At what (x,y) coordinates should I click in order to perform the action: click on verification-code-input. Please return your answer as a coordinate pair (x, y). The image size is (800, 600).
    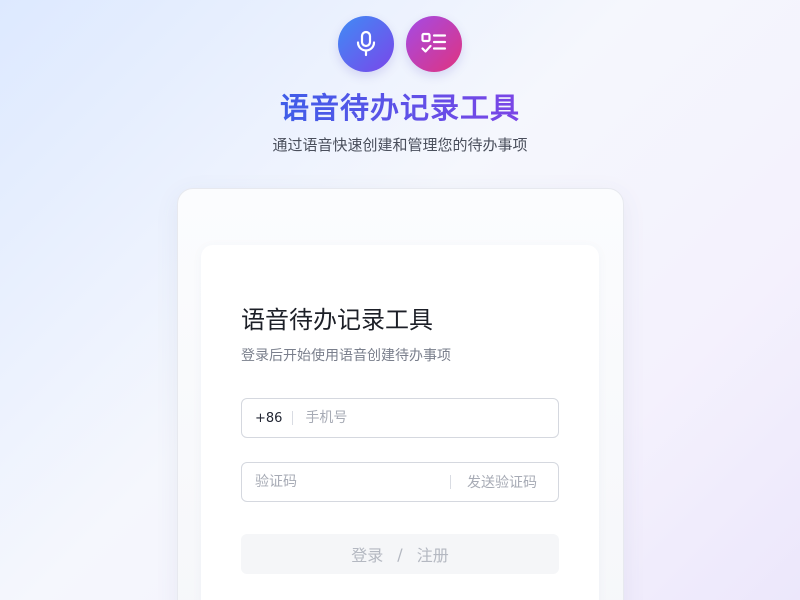
    Looking at the image, I should click on (350, 482).